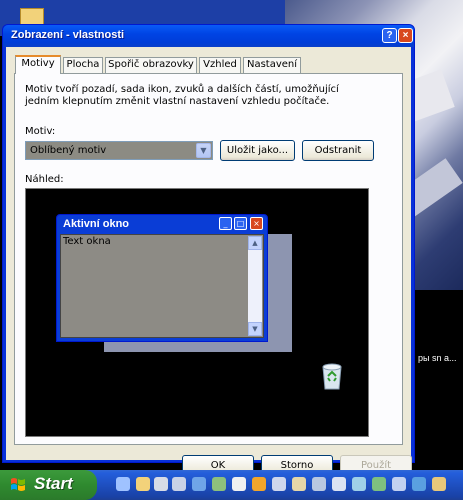 This screenshot has width=463, height=500. I want to click on close-button: ×, so click(405, 35).